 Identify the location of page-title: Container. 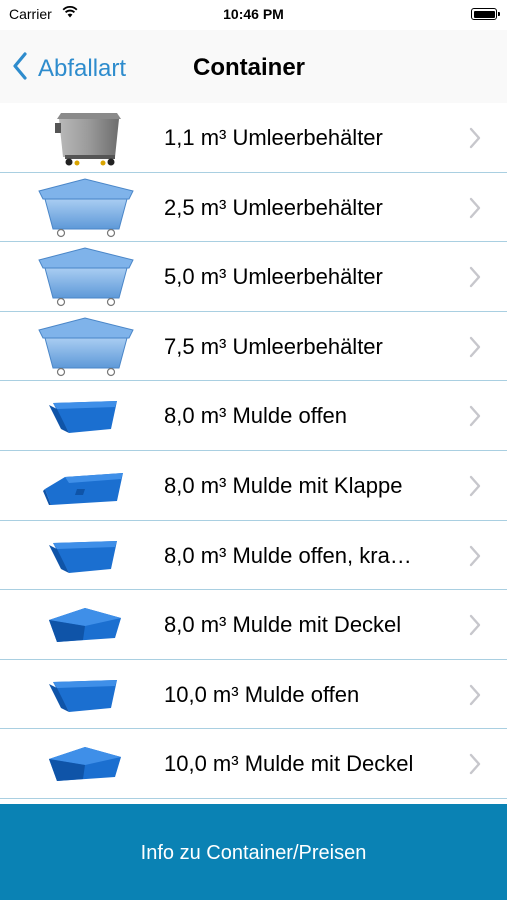
(249, 67).